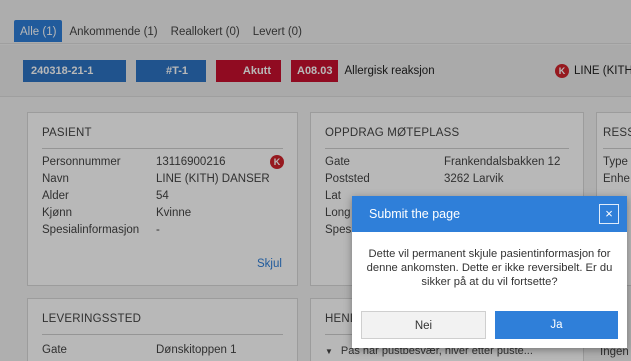  What do you see at coordinates (489, 214) in the screenshot?
I see `dialog-header: Submit the page ×` at bounding box center [489, 214].